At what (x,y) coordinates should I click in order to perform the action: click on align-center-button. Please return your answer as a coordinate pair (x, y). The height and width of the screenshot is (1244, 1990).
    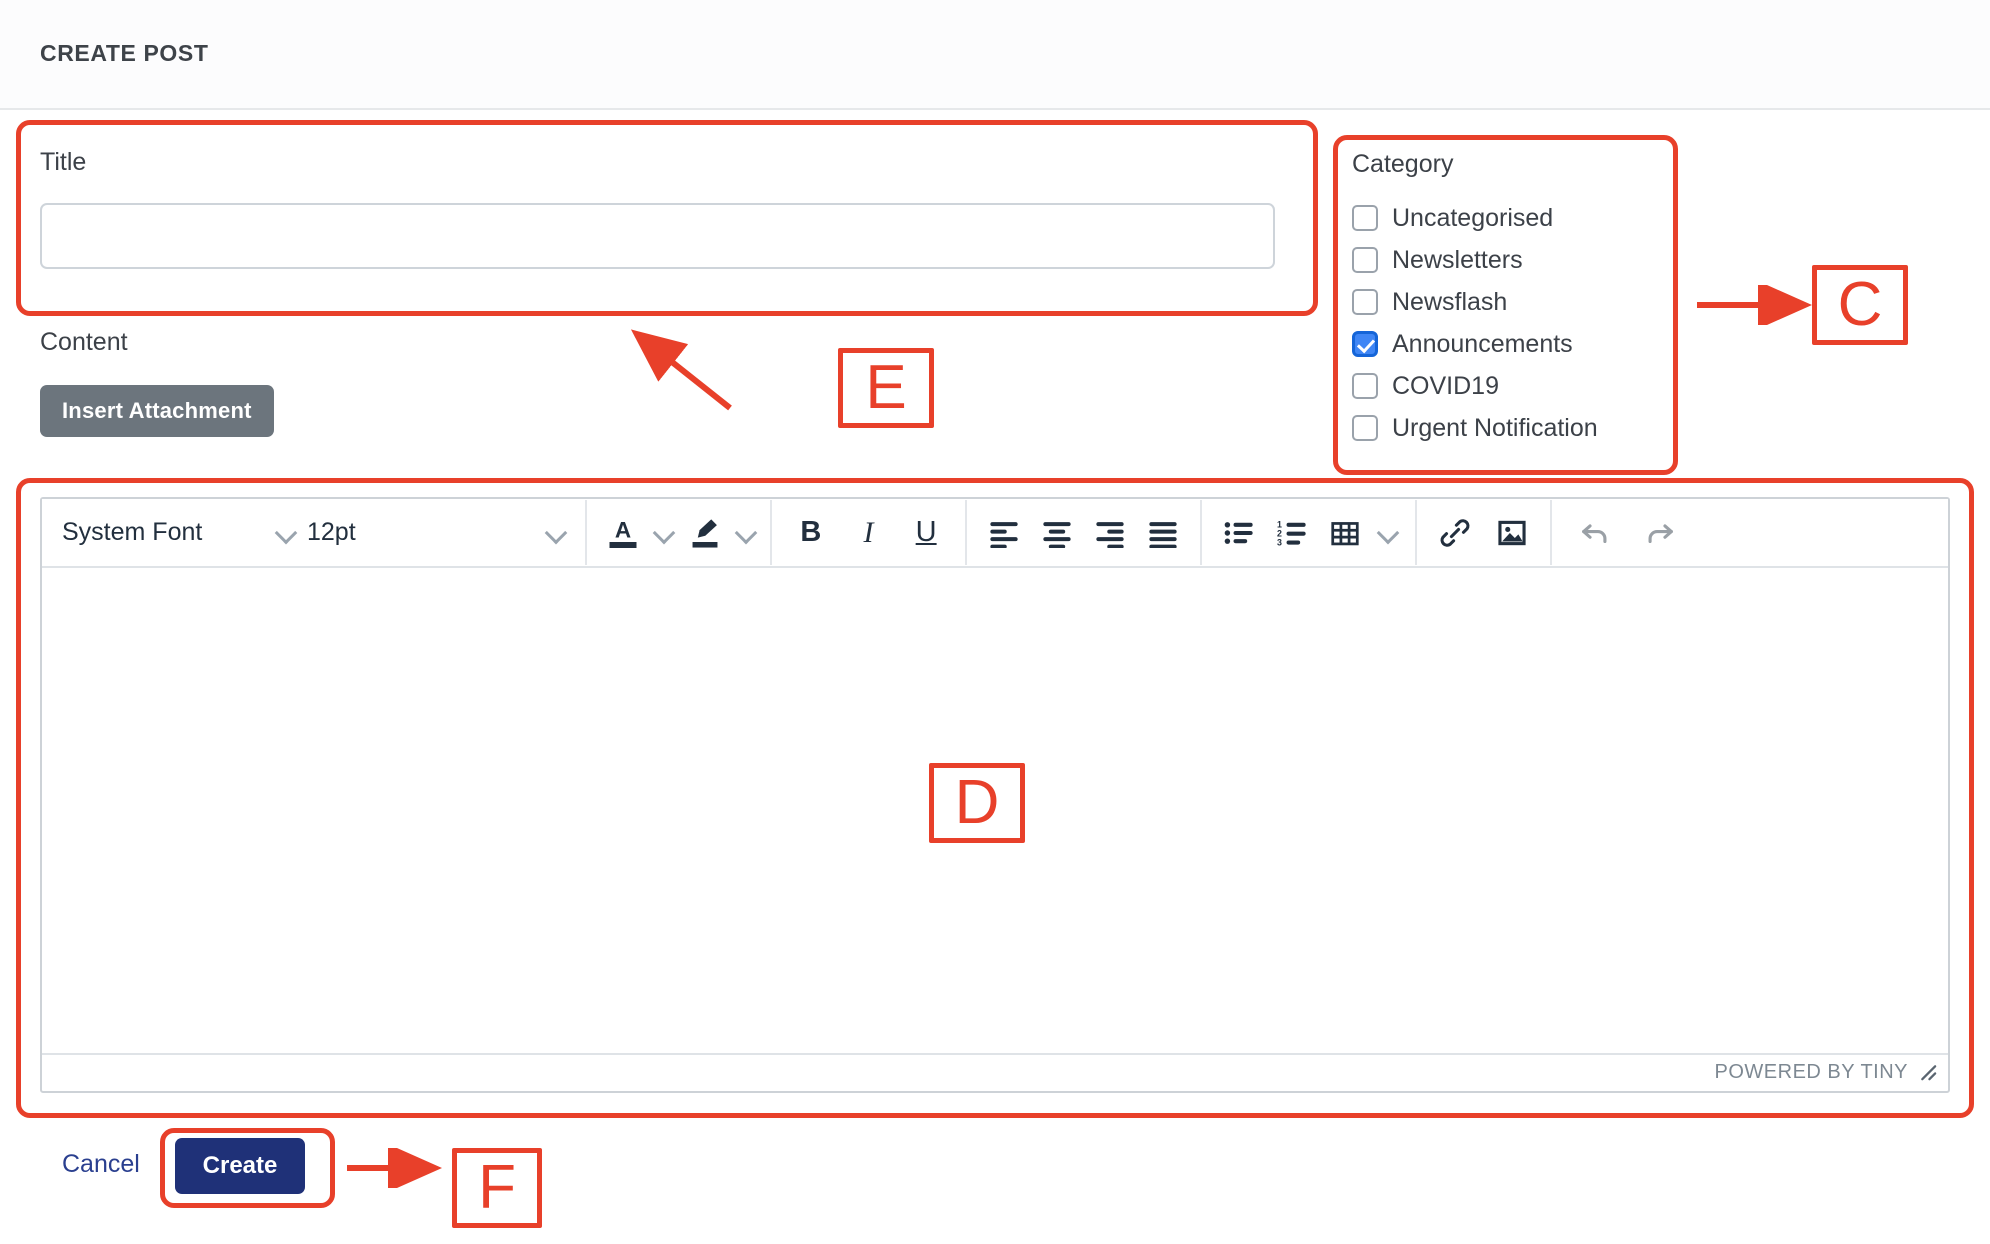
    Looking at the image, I should click on (1057, 533).